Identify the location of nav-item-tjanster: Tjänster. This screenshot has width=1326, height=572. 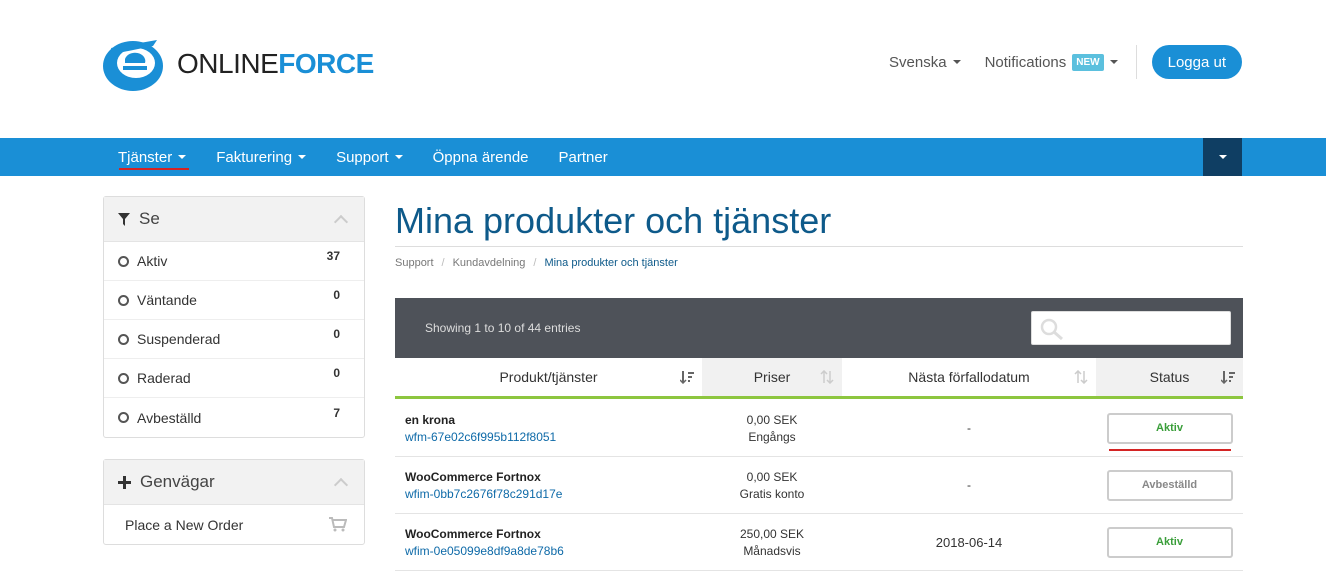
(152, 157).